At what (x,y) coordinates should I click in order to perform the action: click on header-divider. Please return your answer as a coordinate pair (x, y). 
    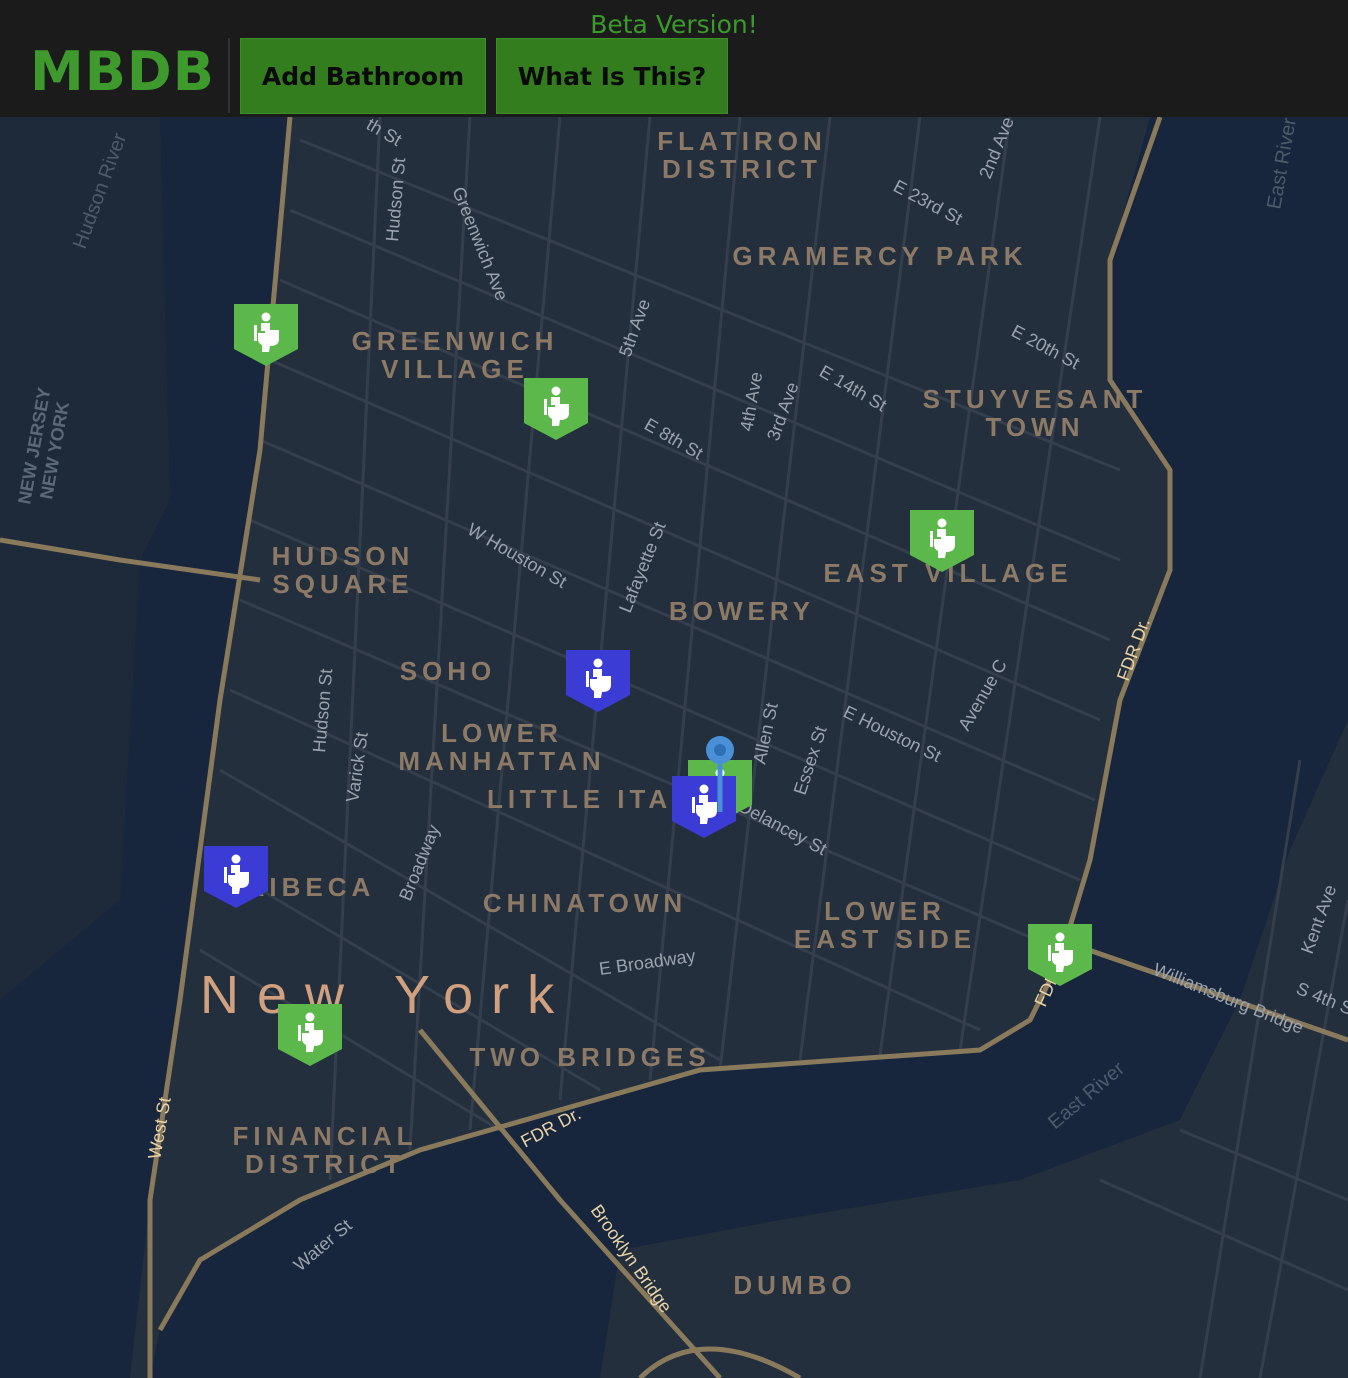
    Looking at the image, I should click on (229, 75).